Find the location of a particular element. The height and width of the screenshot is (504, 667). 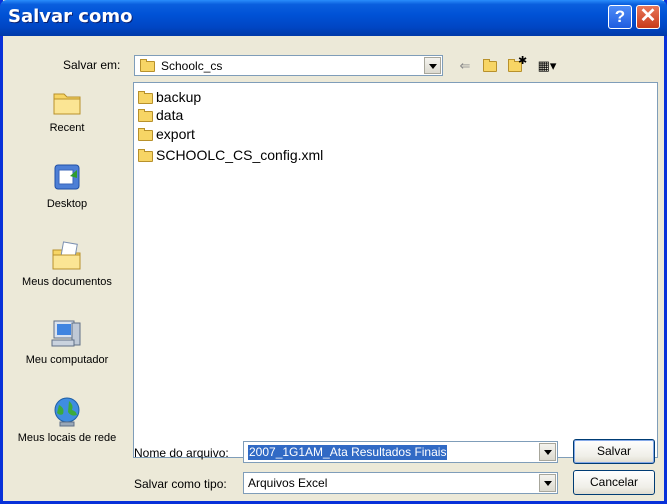

filename-label: Nome do arquivo: is located at coordinates (181, 453).